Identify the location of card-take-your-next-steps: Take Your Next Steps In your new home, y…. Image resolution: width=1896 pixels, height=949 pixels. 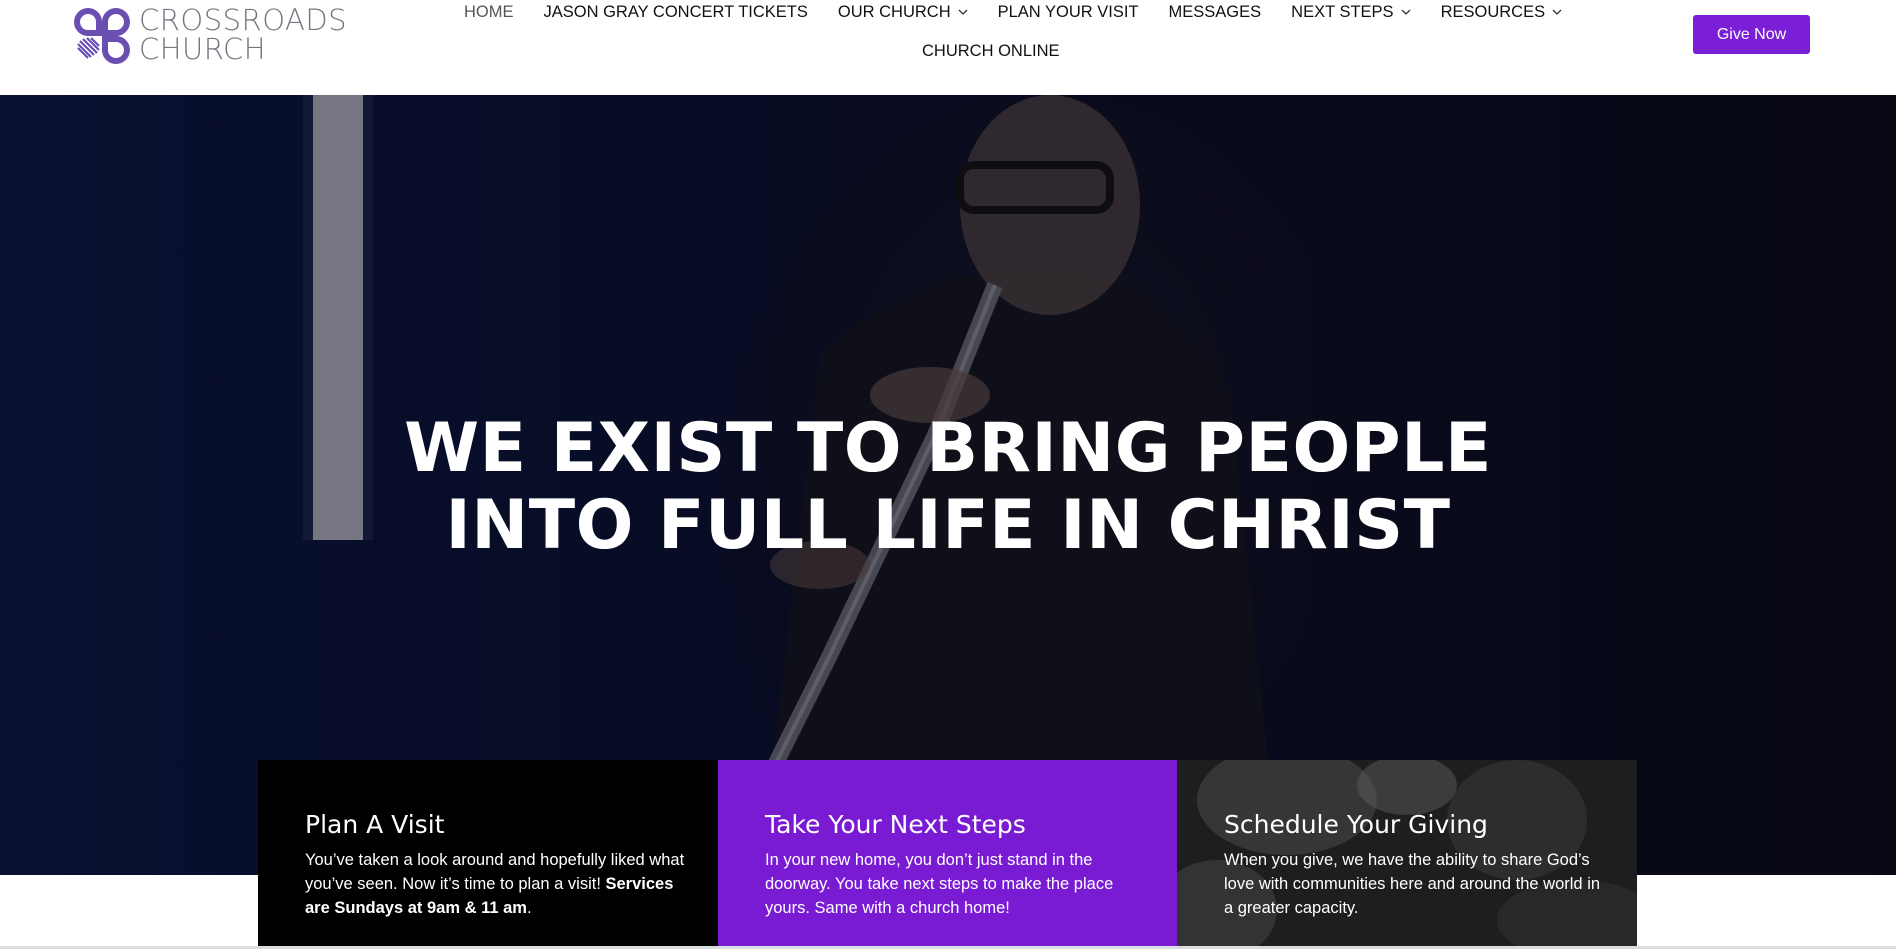
(948, 854).